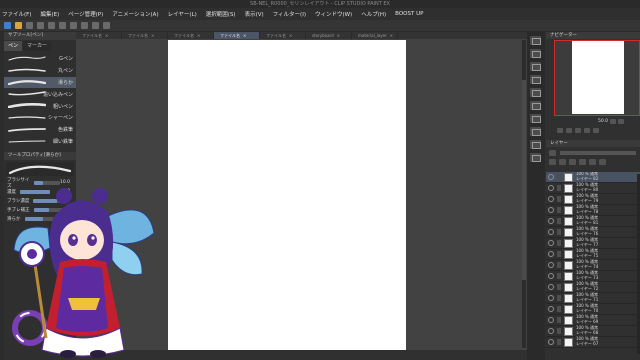 This screenshot has width=640, height=360. I want to click on menu-boost-up: BOOST UP, so click(409, 14).